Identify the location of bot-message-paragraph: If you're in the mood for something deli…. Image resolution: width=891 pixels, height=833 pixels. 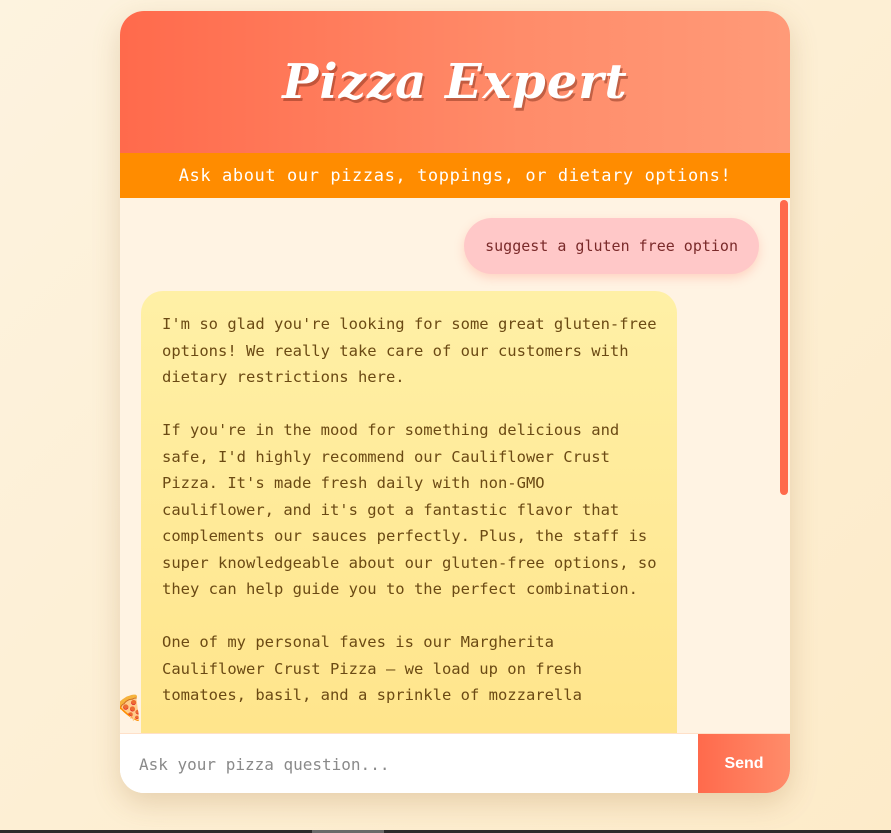
(409, 509).